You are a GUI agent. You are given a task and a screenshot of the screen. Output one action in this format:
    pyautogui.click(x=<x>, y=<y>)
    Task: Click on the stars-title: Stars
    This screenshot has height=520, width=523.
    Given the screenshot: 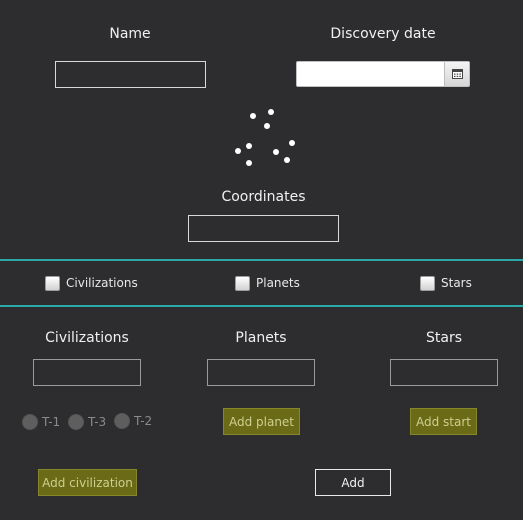 What is the action you would take?
    pyautogui.click(x=443, y=338)
    